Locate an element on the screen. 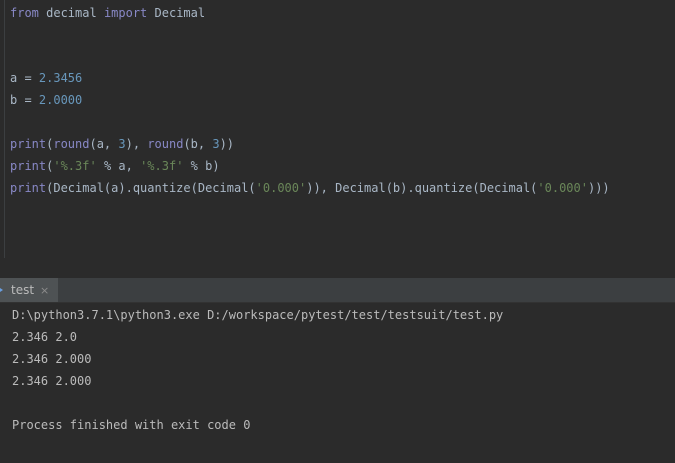 Image resolution: width=675 pixels, height=463 pixels. code-token: b = is located at coordinates (24, 100).